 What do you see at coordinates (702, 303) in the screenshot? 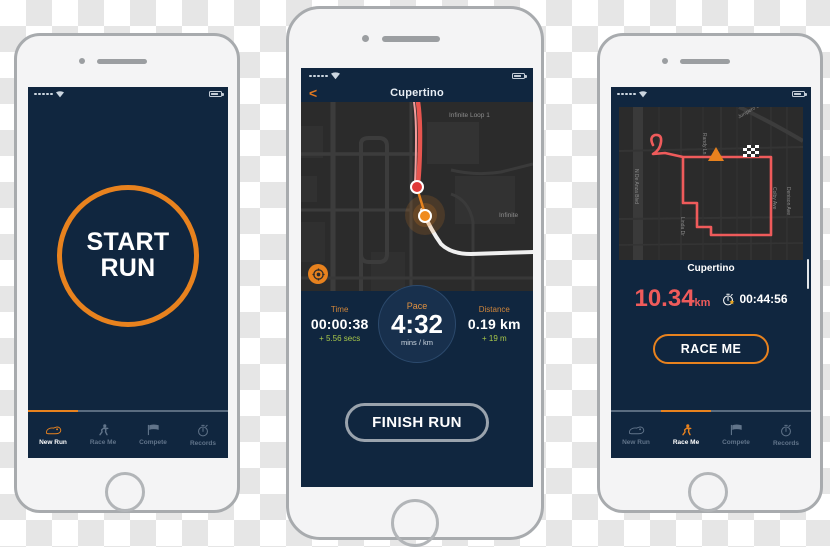
I see `distance-unit: km` at bounding box center [702, 303].